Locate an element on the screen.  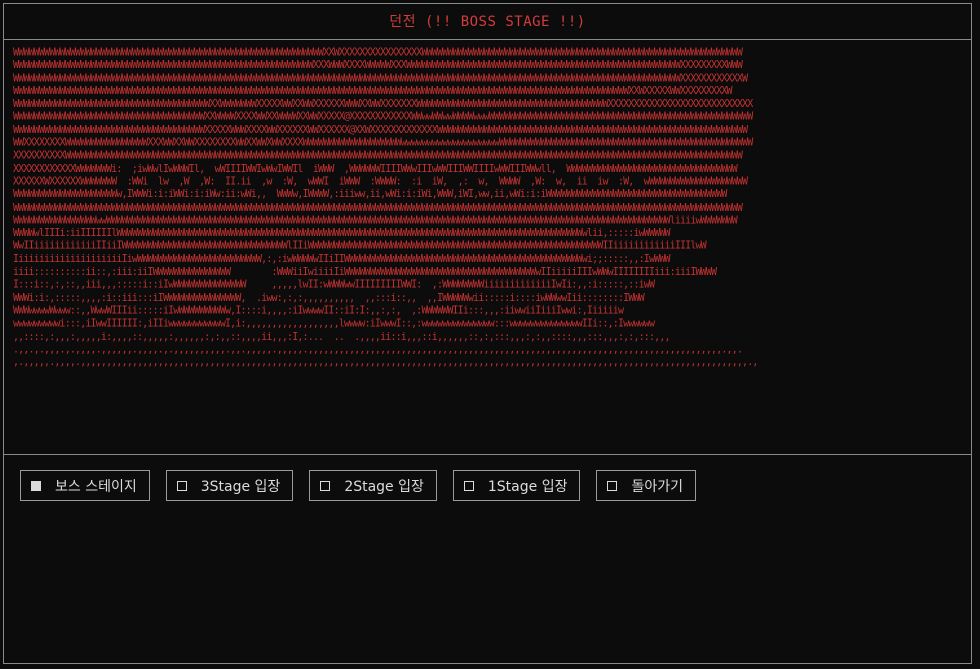
menu-button-label: 보스 스테이지 is located at coordinates (96, 486).